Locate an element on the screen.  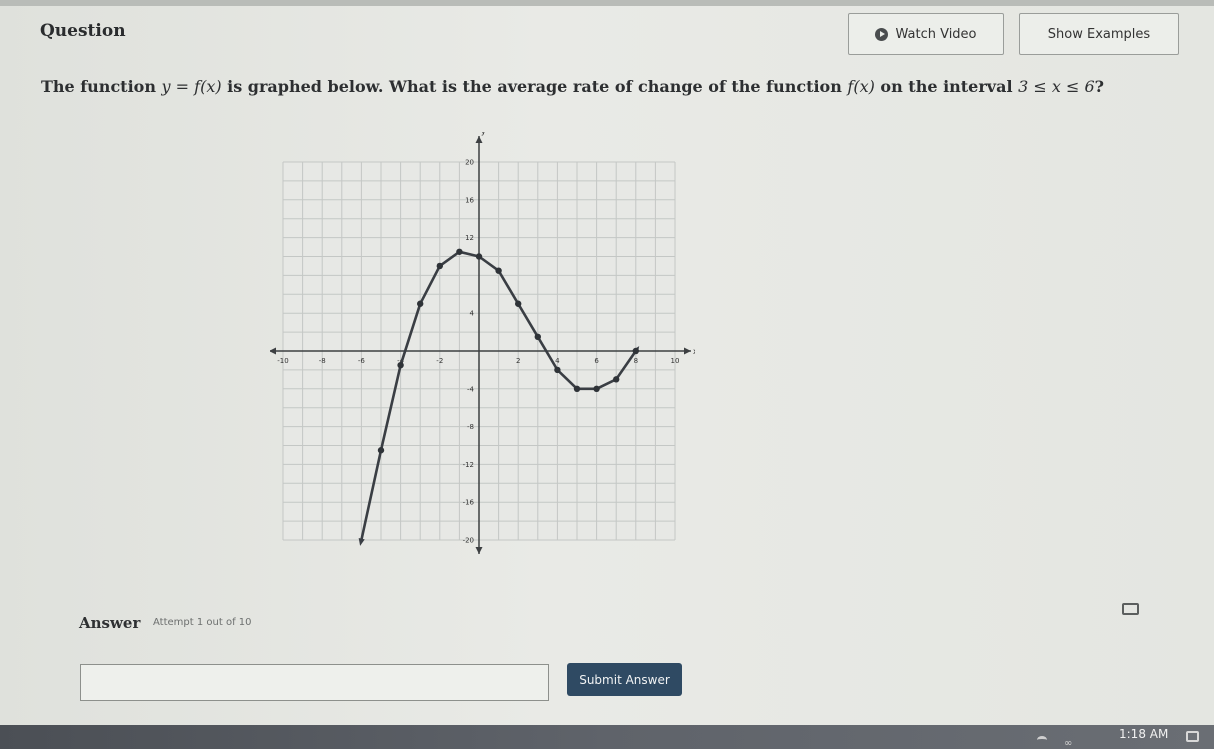
watch-video-label: Watch Video is located at coordinates (936, 34).